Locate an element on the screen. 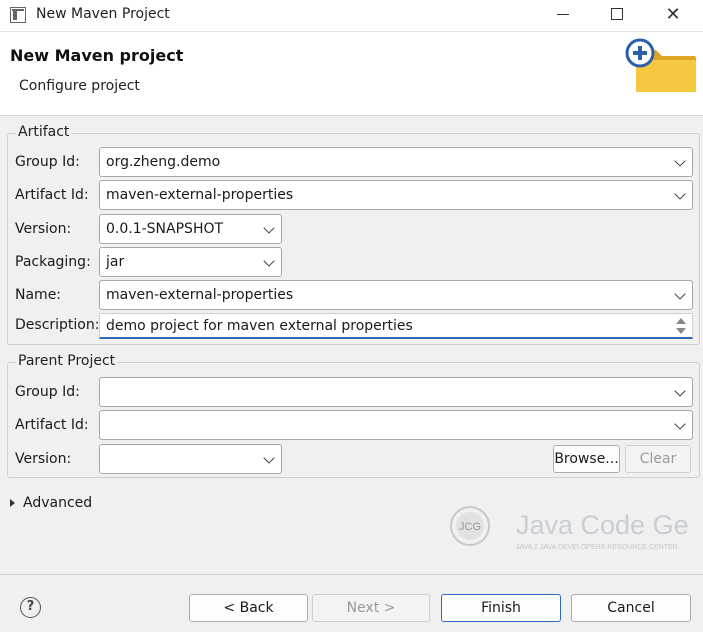  parent-group-id-label: Group Id: is located at coordinates (47, 392).